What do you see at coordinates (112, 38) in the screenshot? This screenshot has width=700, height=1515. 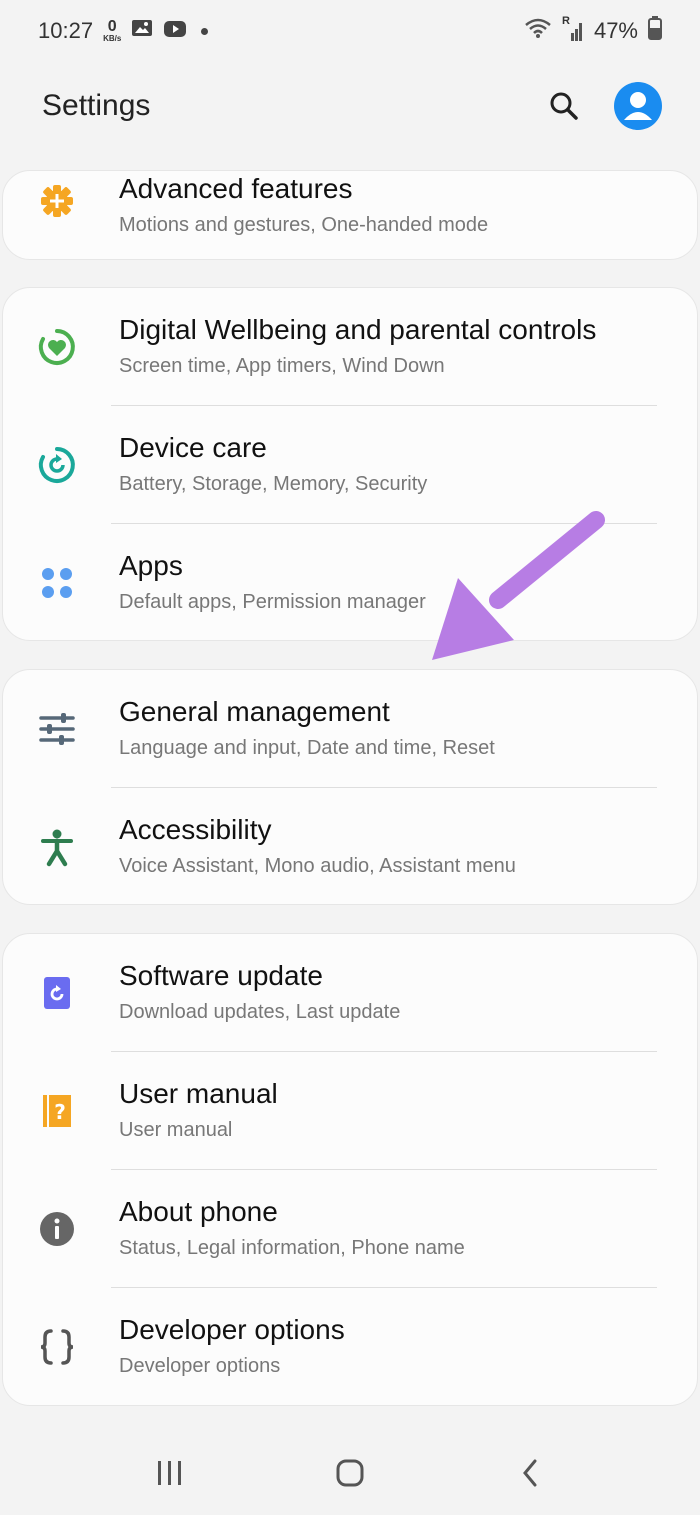 I see `net-speed-unit: KB/s` at bounding box center [112, 38].